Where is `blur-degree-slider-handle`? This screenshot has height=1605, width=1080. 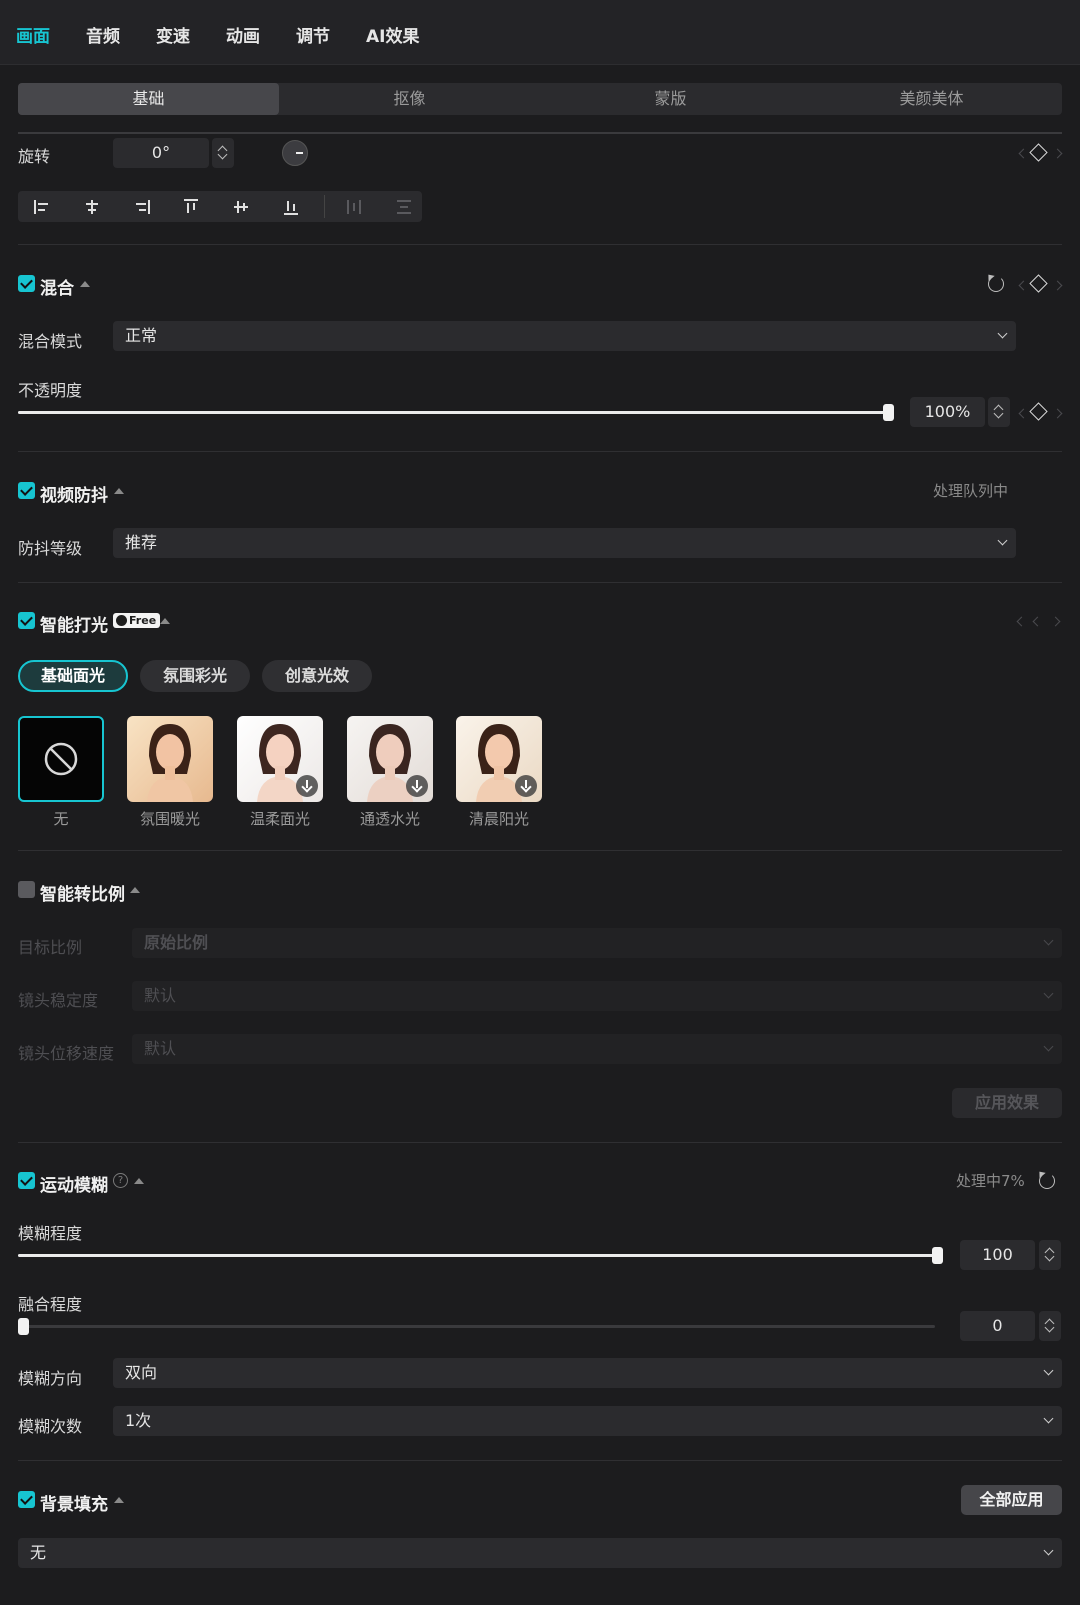 blur-degree-slider-handle is located at coordinates (937, 1255).